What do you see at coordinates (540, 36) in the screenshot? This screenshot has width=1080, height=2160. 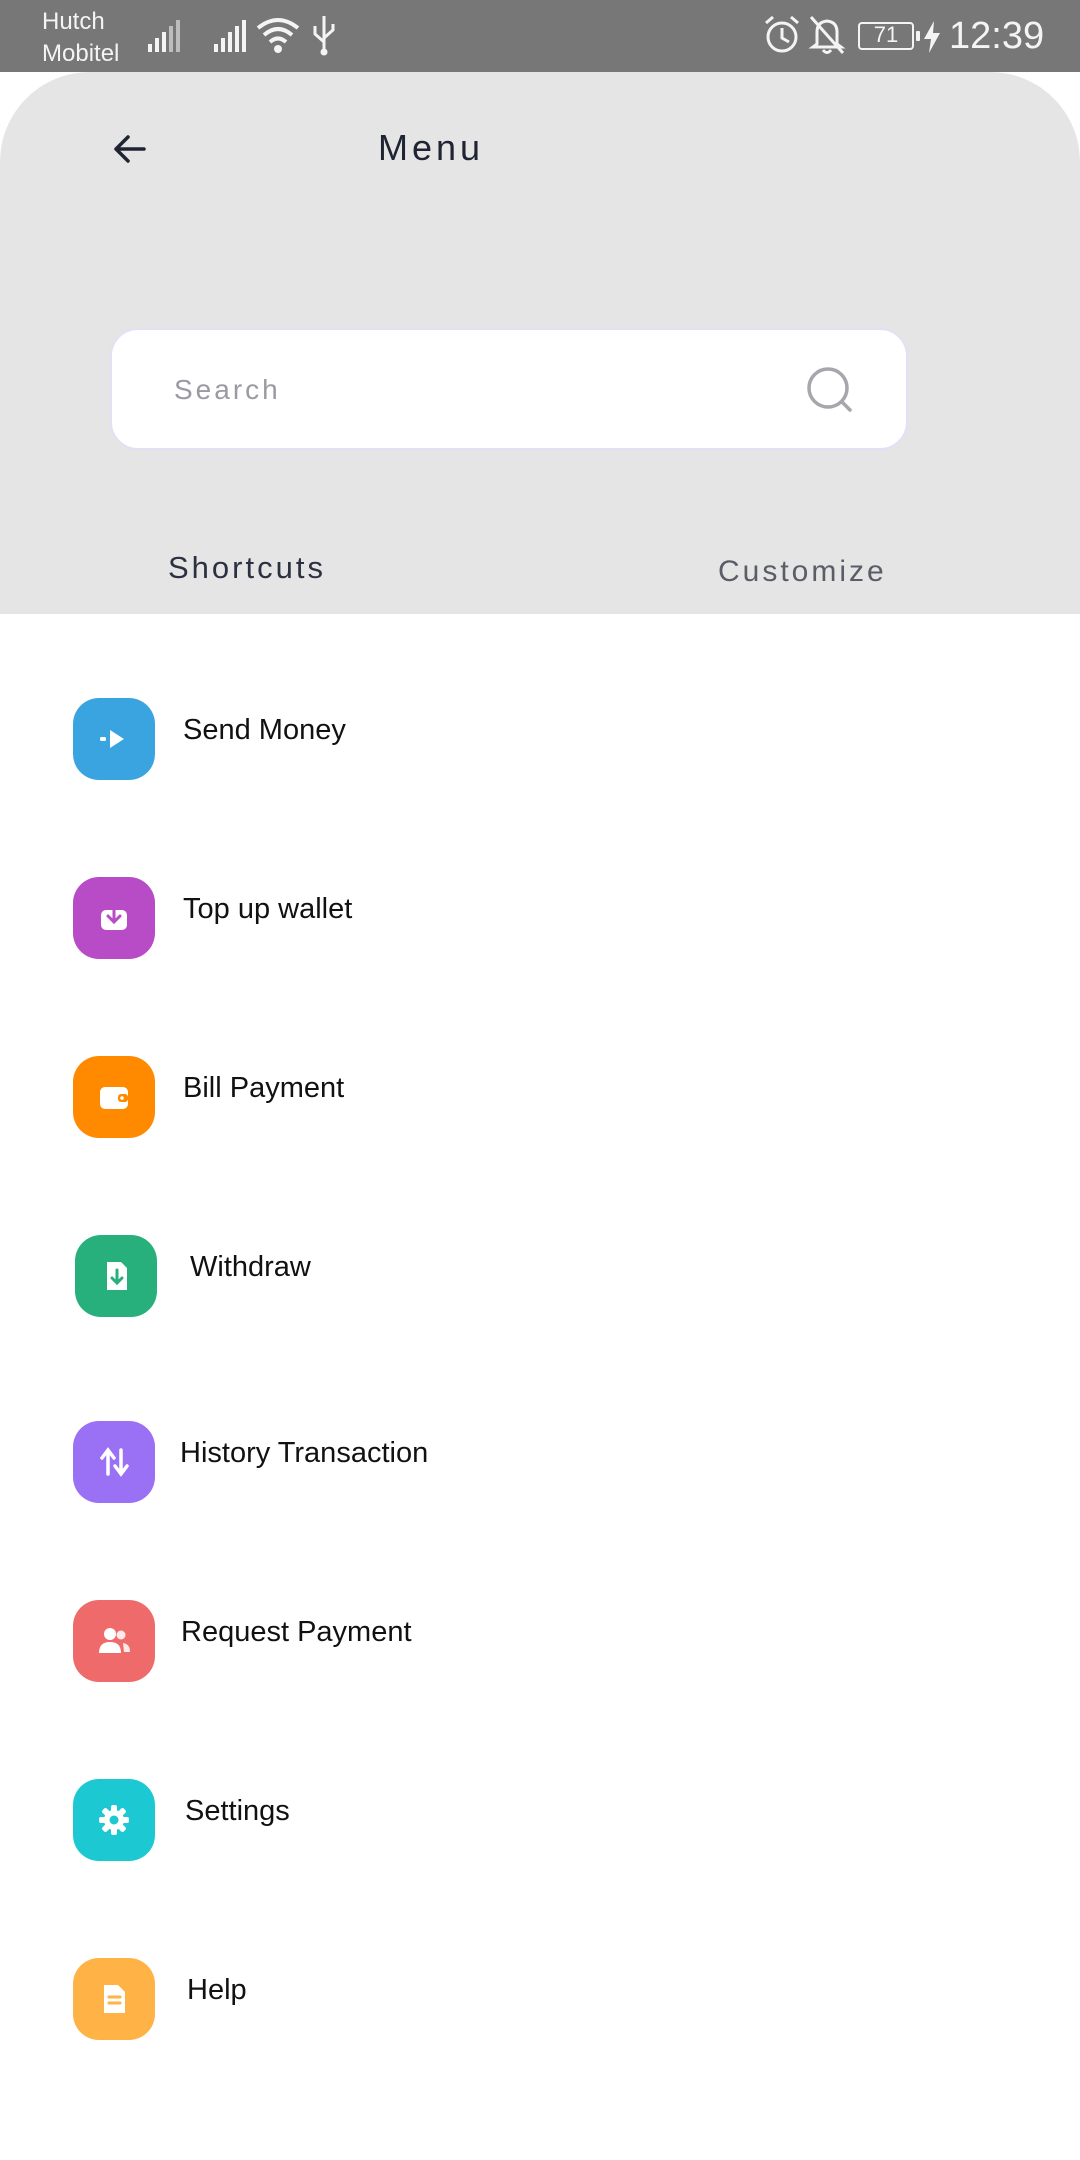 I see `status-bar: Hutch Mobitel 71 12:39` at bounding box center [540, 36].